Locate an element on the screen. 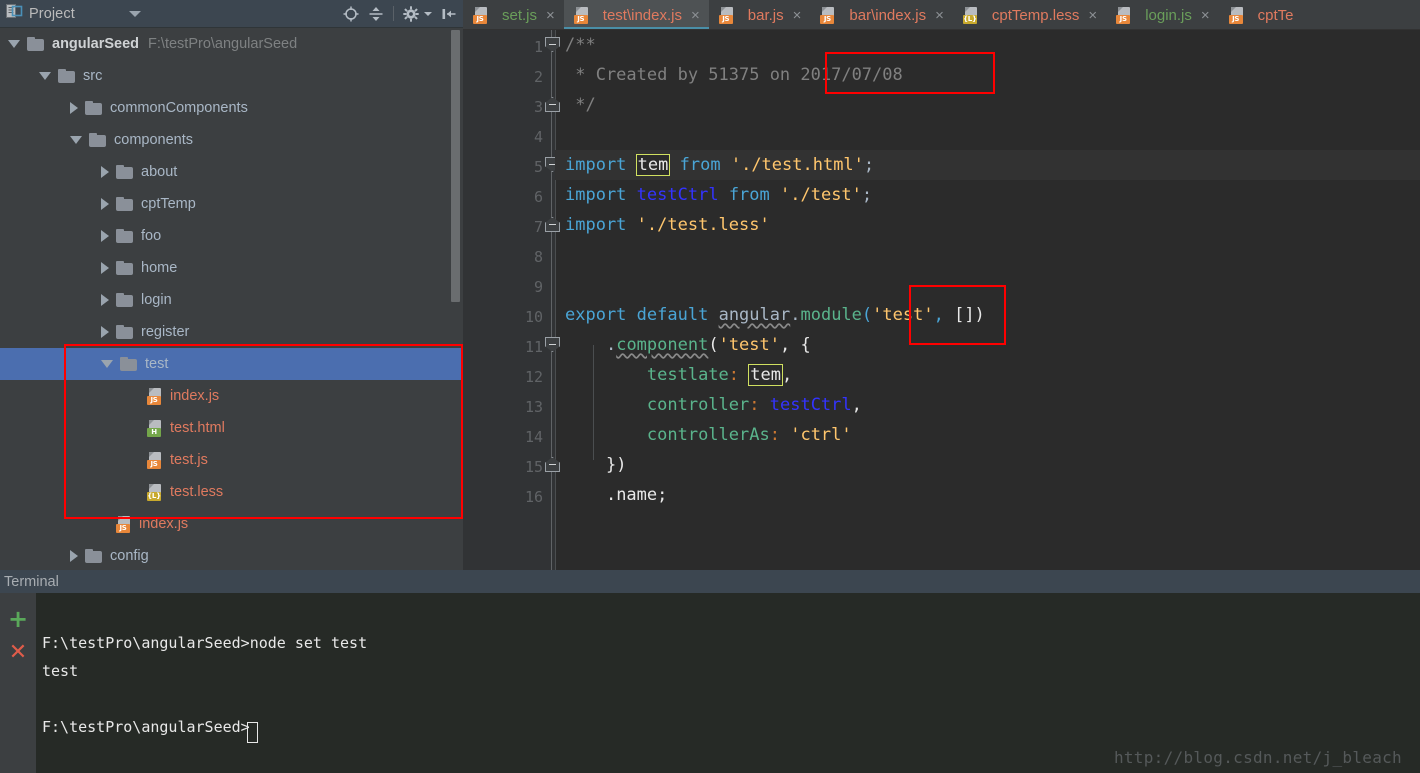  tree-row-login: login is located at coordinates (231, 300).